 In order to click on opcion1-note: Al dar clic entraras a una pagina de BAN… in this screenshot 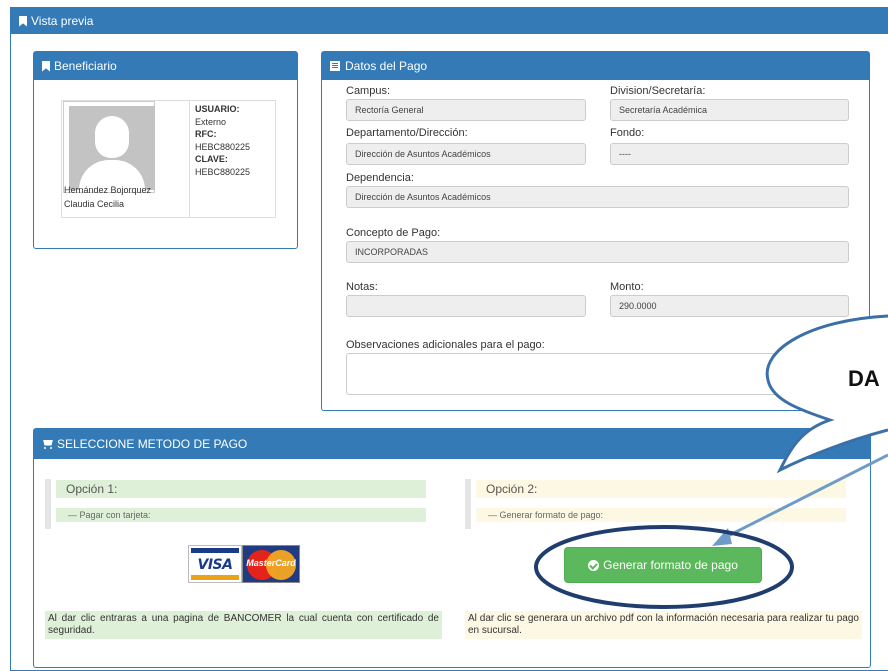, I will do `click(243, 625)`.